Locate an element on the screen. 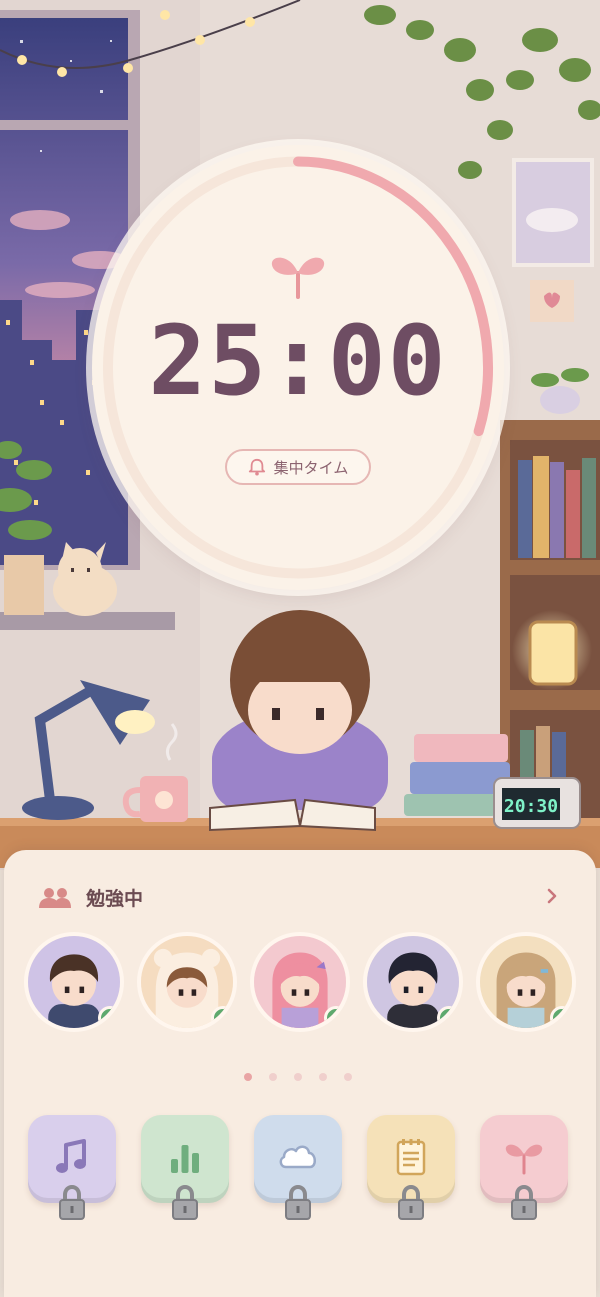 This screenshot has height=1297, width=600. page-indicator is located at coordinates (298, 1077).